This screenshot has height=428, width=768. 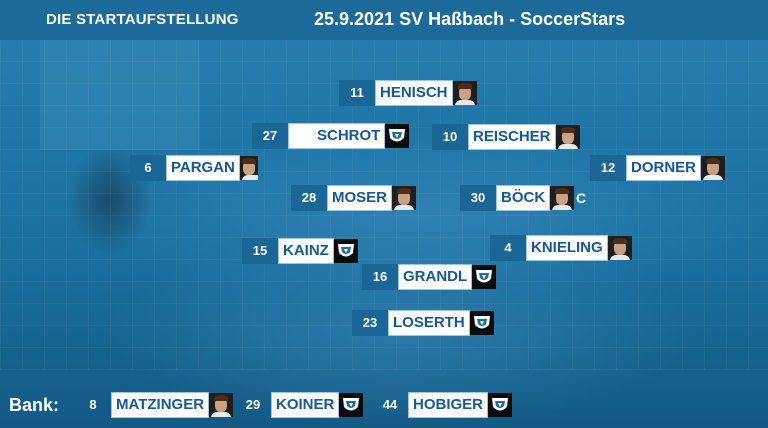 I want to click on player-name: MOSER, so click(x=360, y=198).